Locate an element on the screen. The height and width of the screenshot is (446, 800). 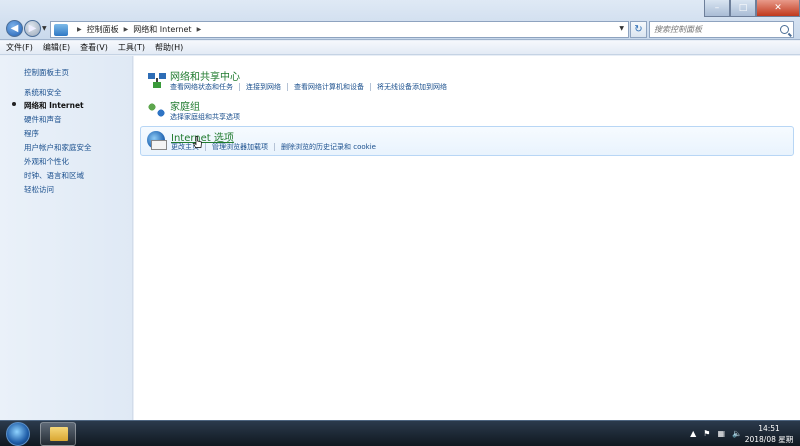
refresh-button: ↻ is located at coordinates (638, 29).